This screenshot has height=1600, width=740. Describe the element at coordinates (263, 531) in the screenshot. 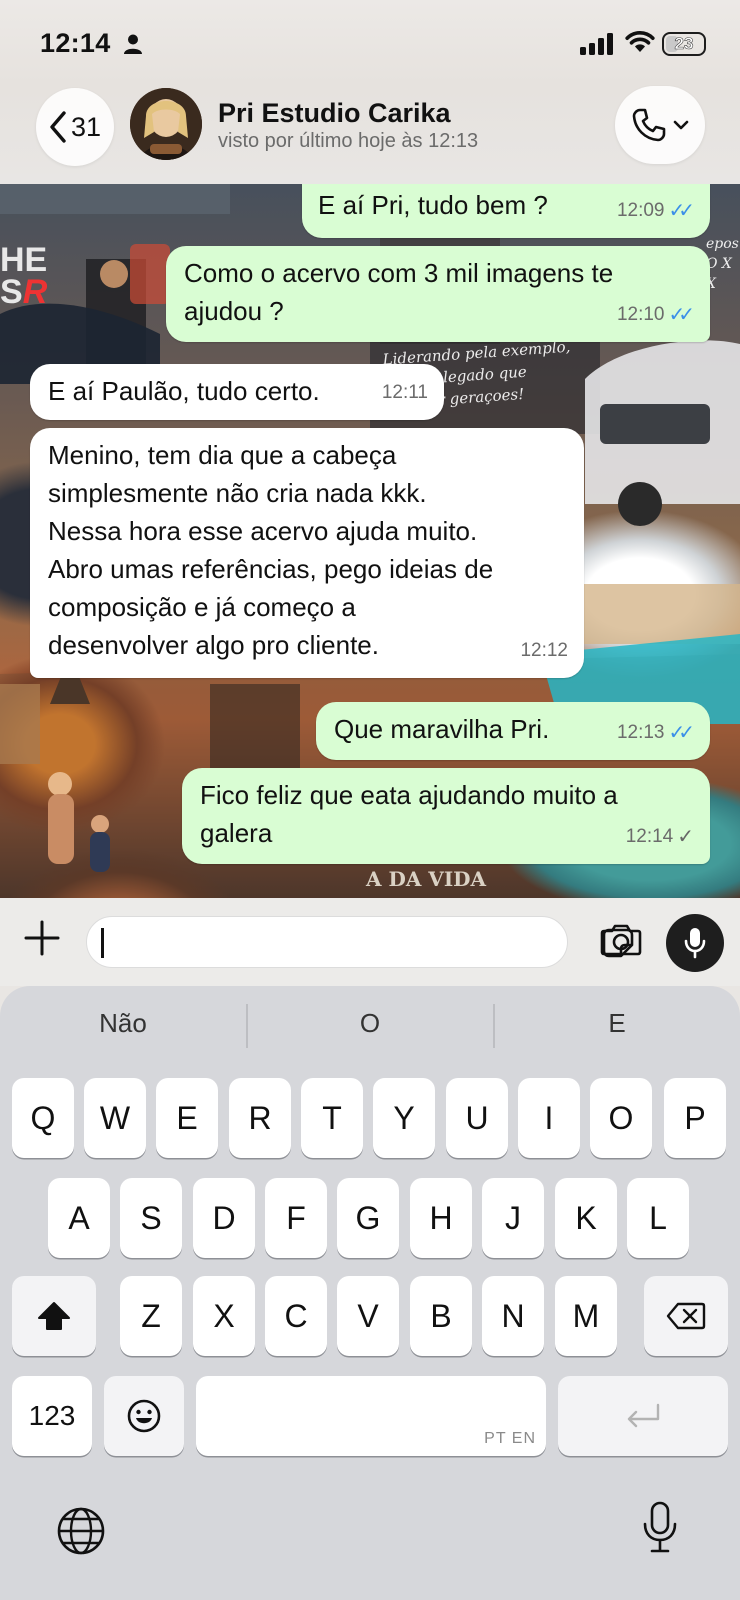

I see `message-text-line: Nessa hora esse acervo ajuda muito.` at that location.